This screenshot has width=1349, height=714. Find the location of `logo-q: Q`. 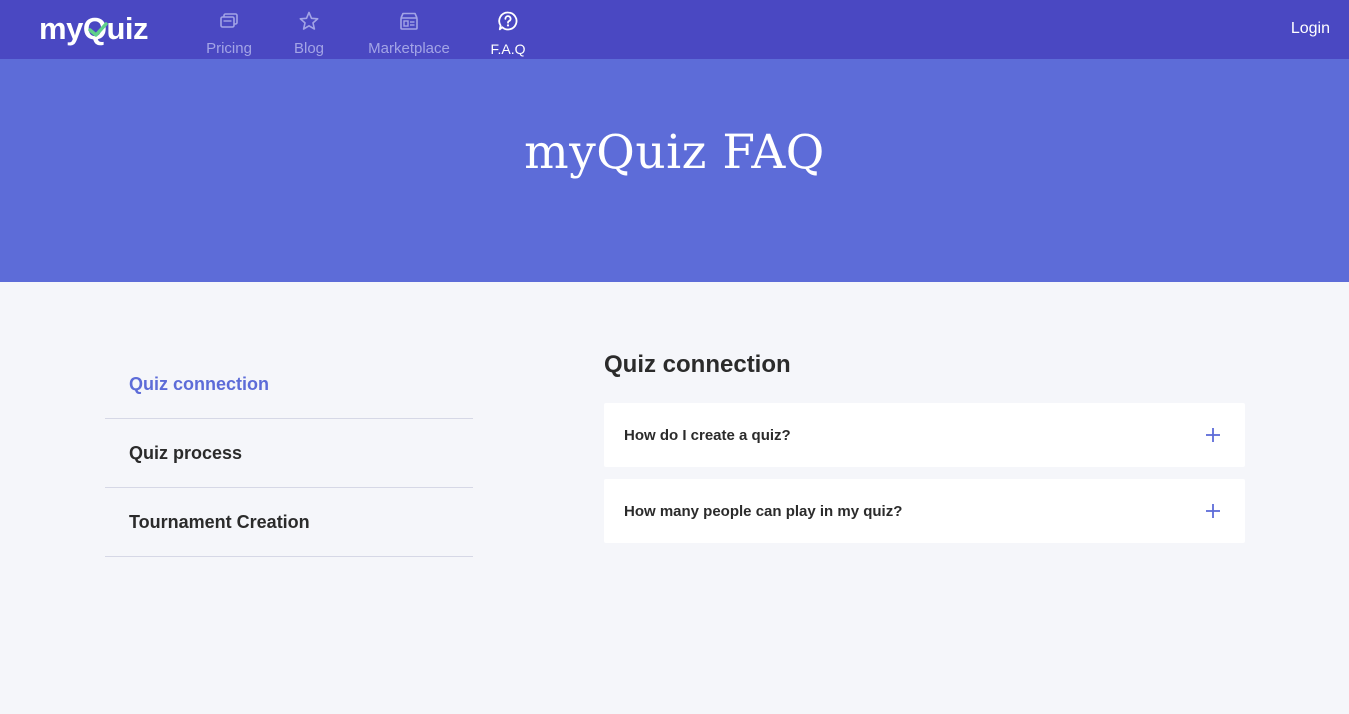

logo-q: Q is located at coordinates (95, 29).